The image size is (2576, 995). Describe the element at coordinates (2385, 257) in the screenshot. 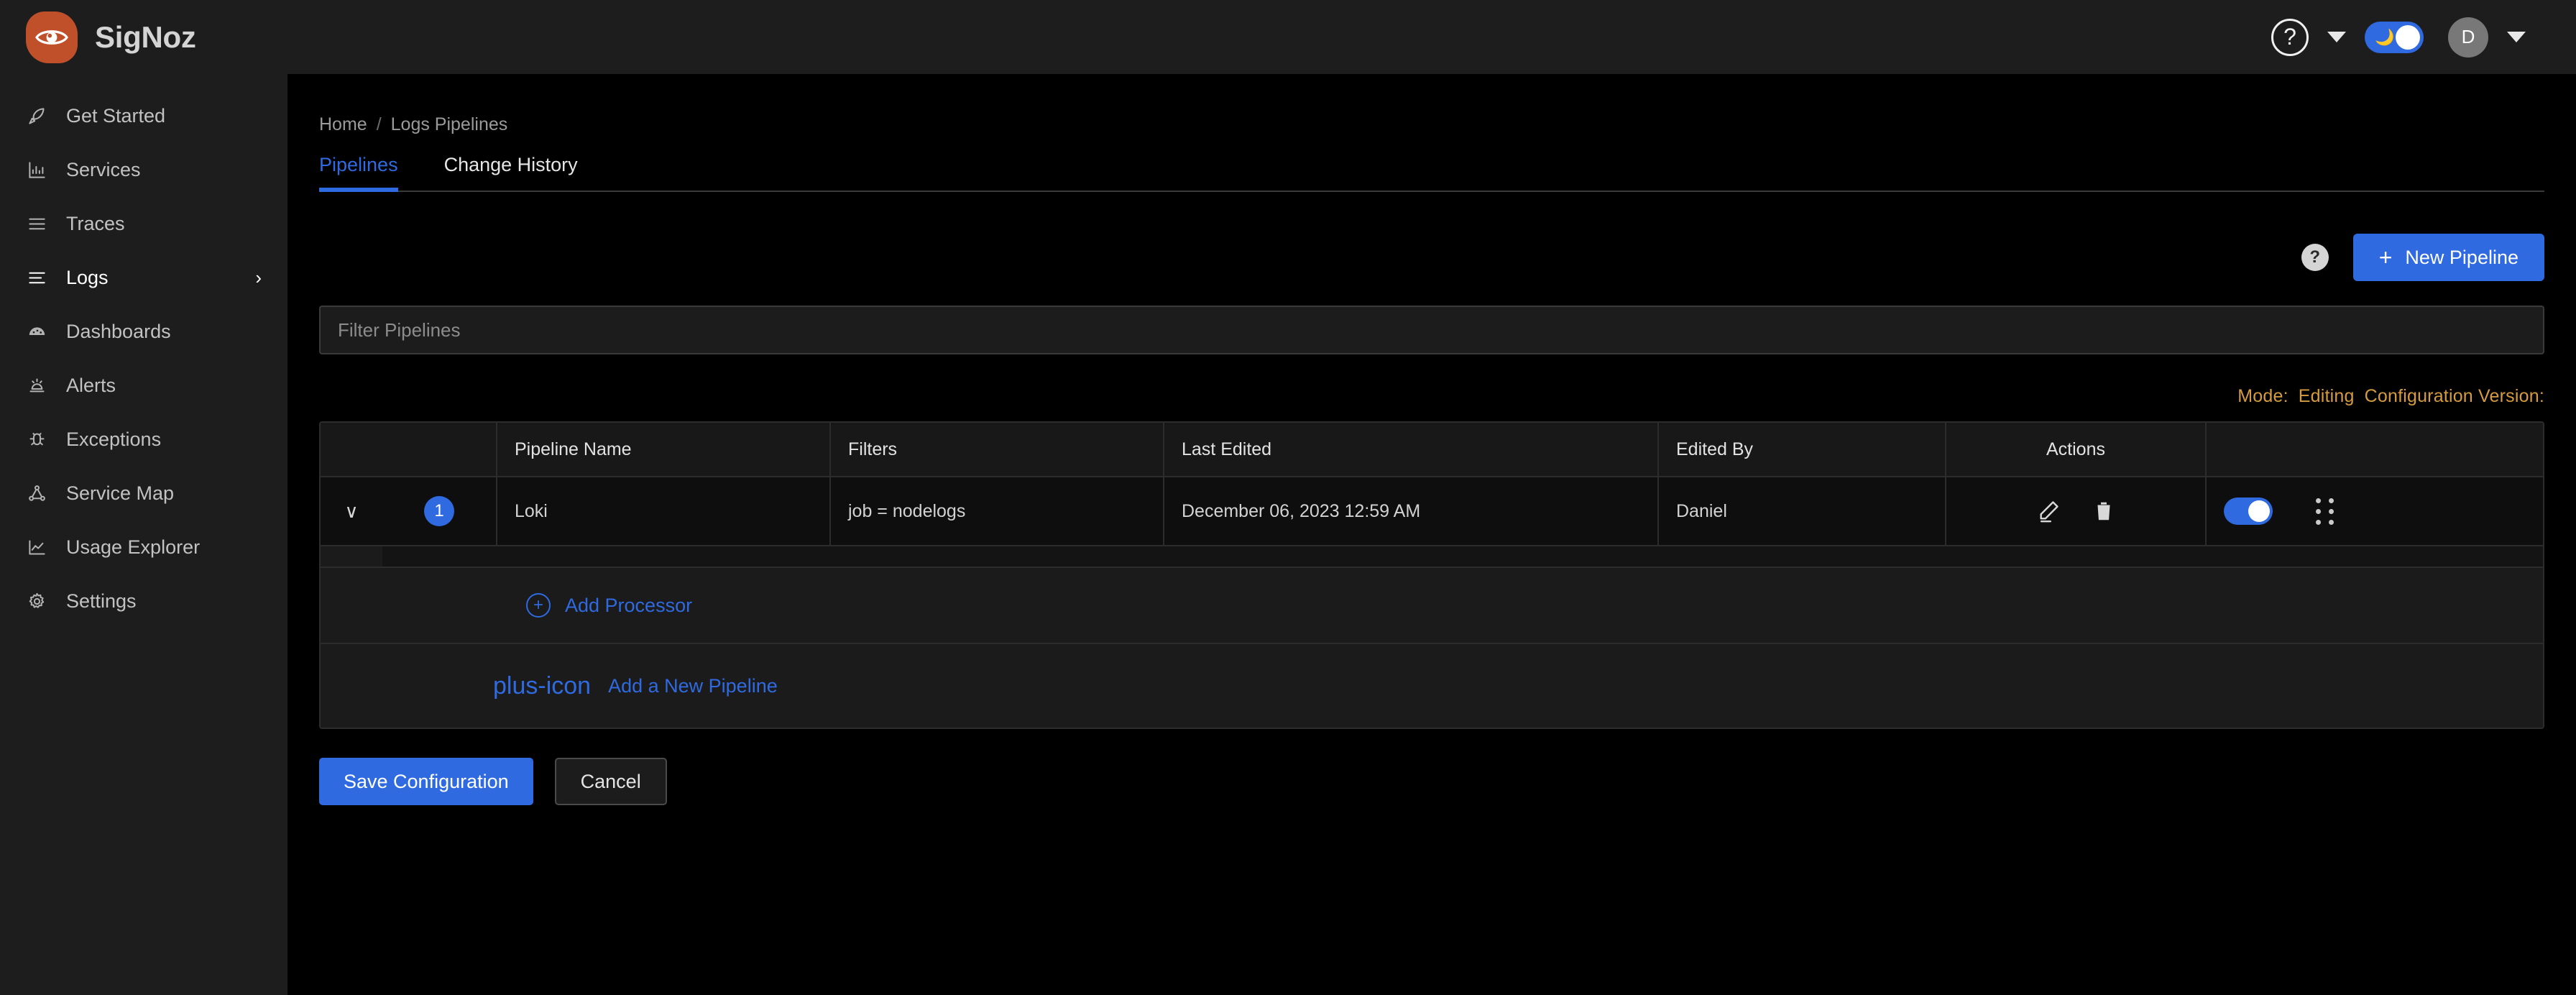

I see `plus-icon: +` at that location.